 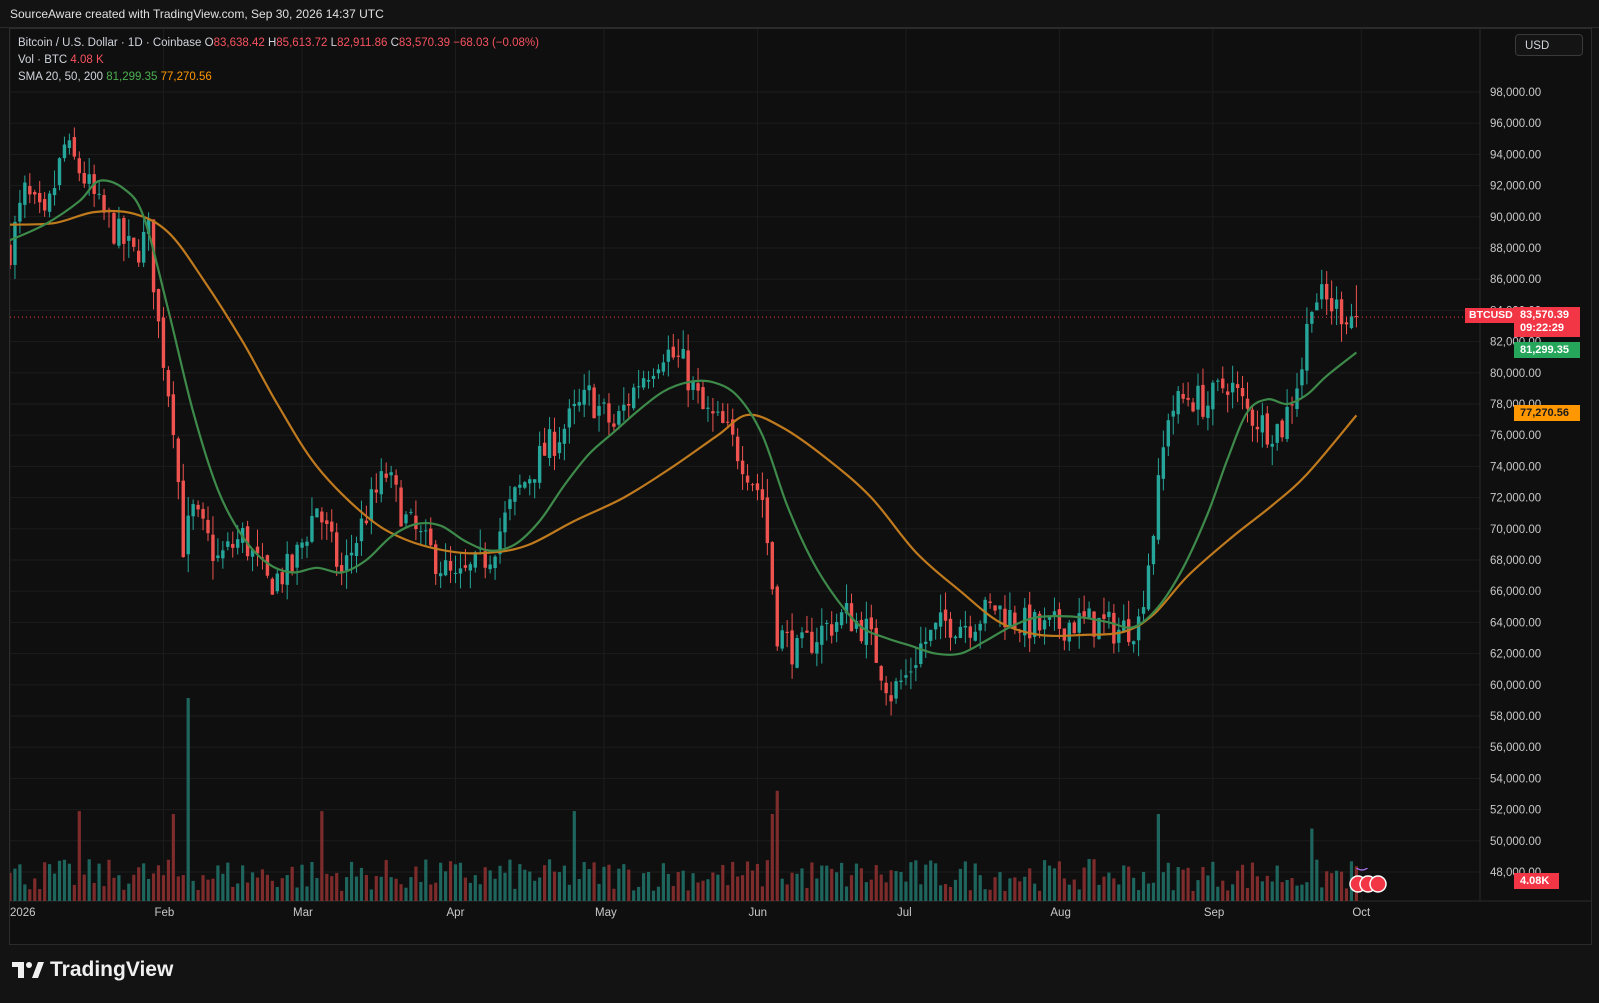 I want to click on currency-selector: USD, so click(x=1549, y=45).